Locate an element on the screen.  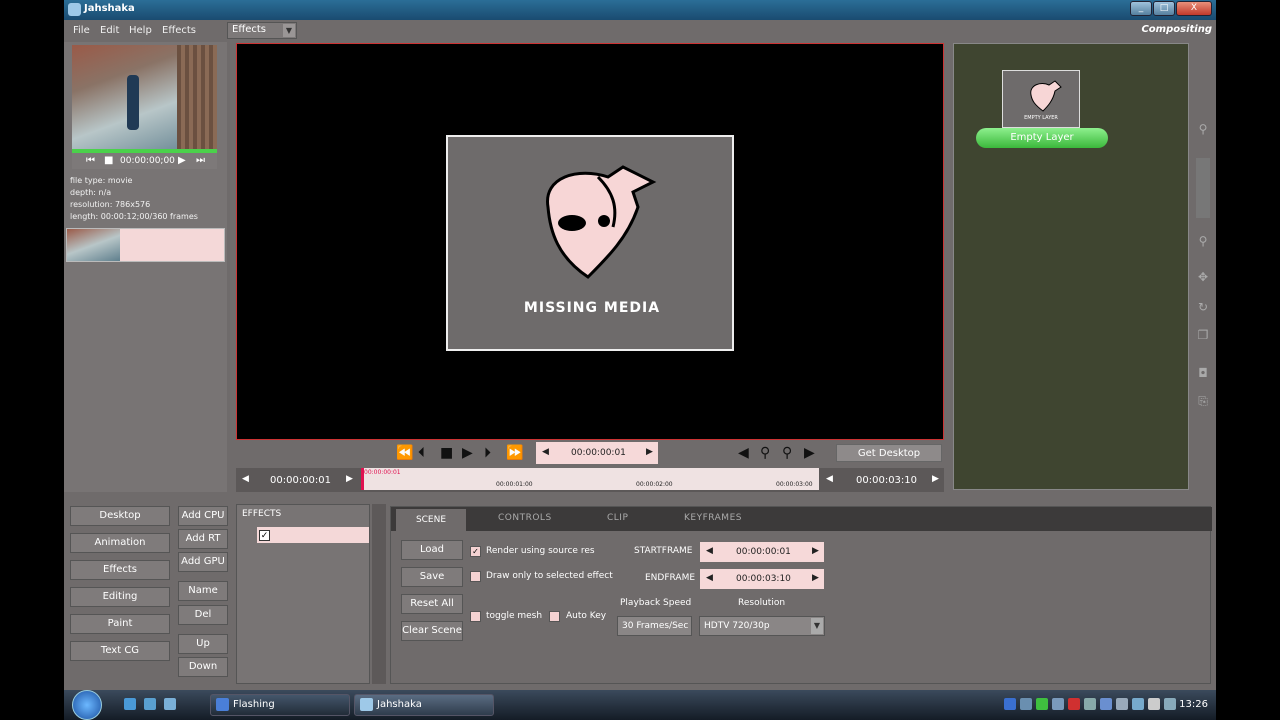
get-desktop-button: Get Desktop is located at coordinates (889, 453).